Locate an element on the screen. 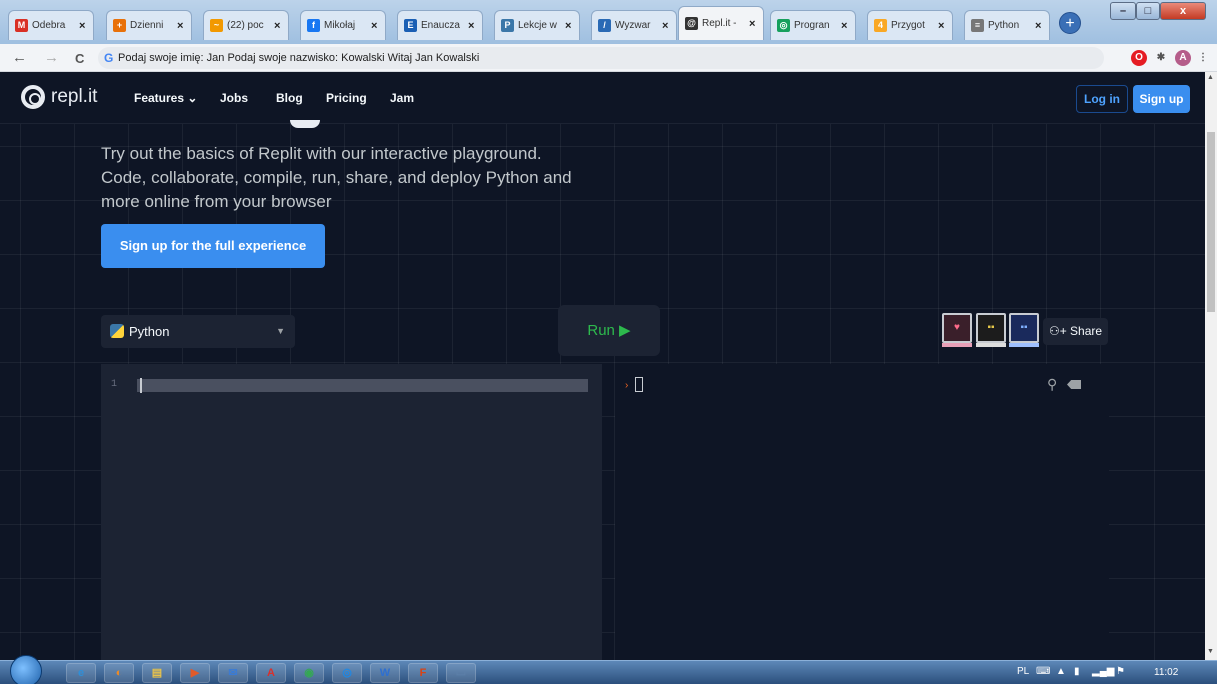  signal-icon: ▂▄▆ is located at coordinates (1103, 671).